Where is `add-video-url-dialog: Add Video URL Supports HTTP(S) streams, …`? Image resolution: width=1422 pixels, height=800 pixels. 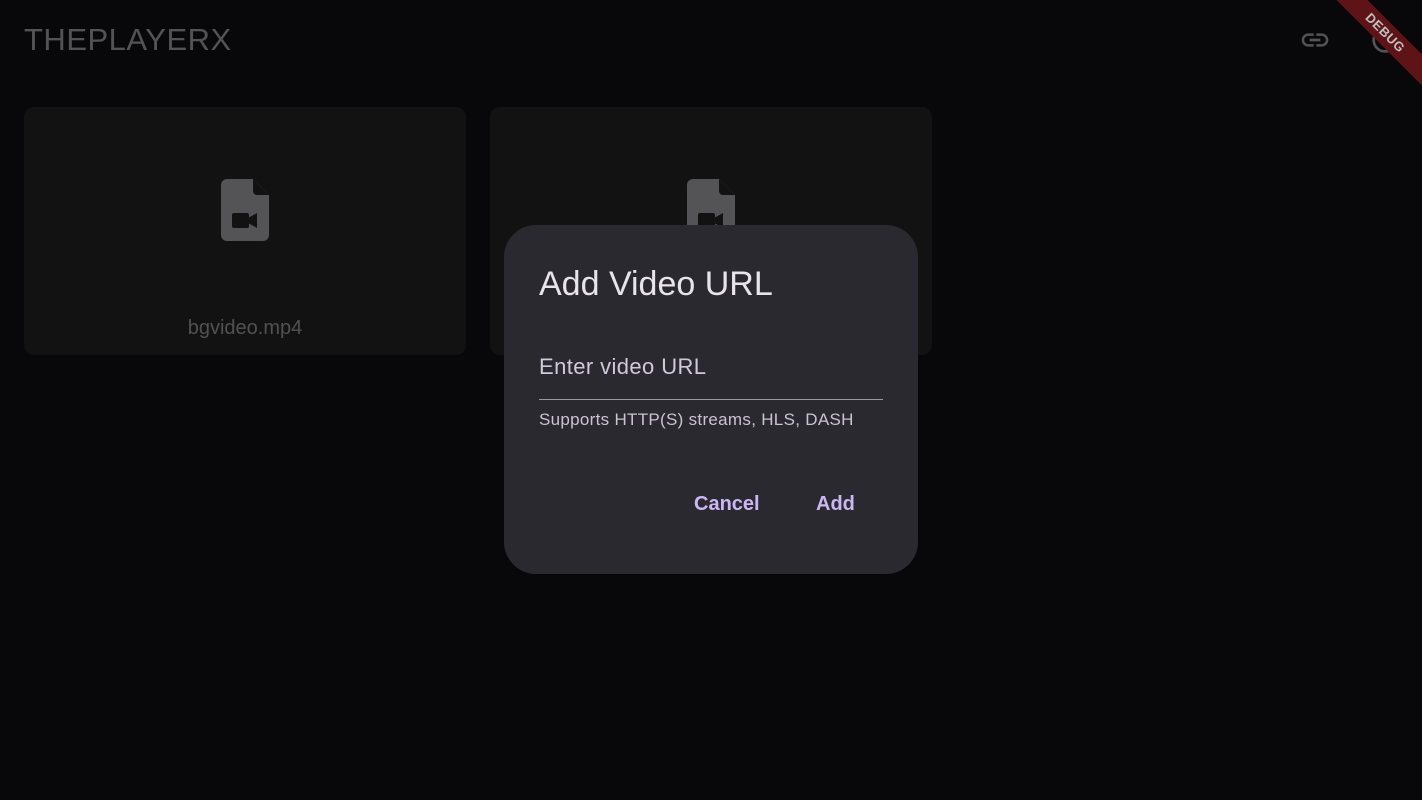 add-video-url-dialog: Add Video URL Supports HTTP(S) streams, … is located at coordinates (711, 399).